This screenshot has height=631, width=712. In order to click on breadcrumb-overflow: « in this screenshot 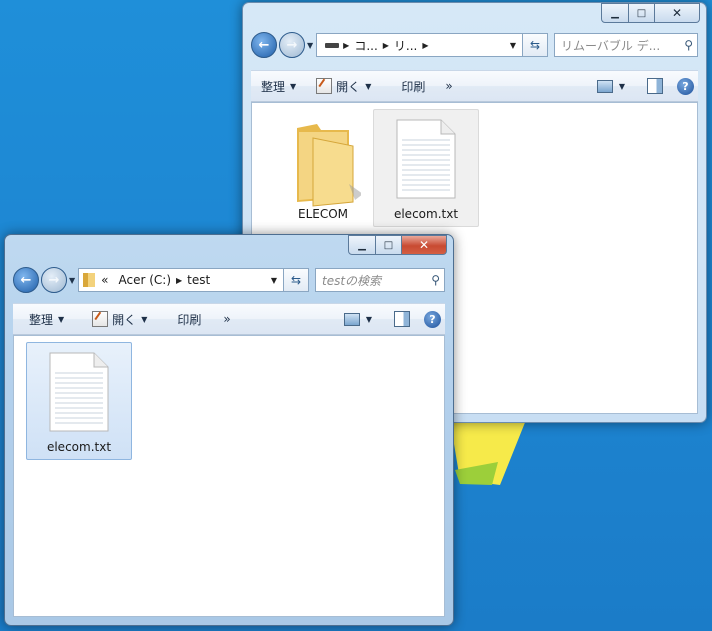, I will do `click(104, 280)`.